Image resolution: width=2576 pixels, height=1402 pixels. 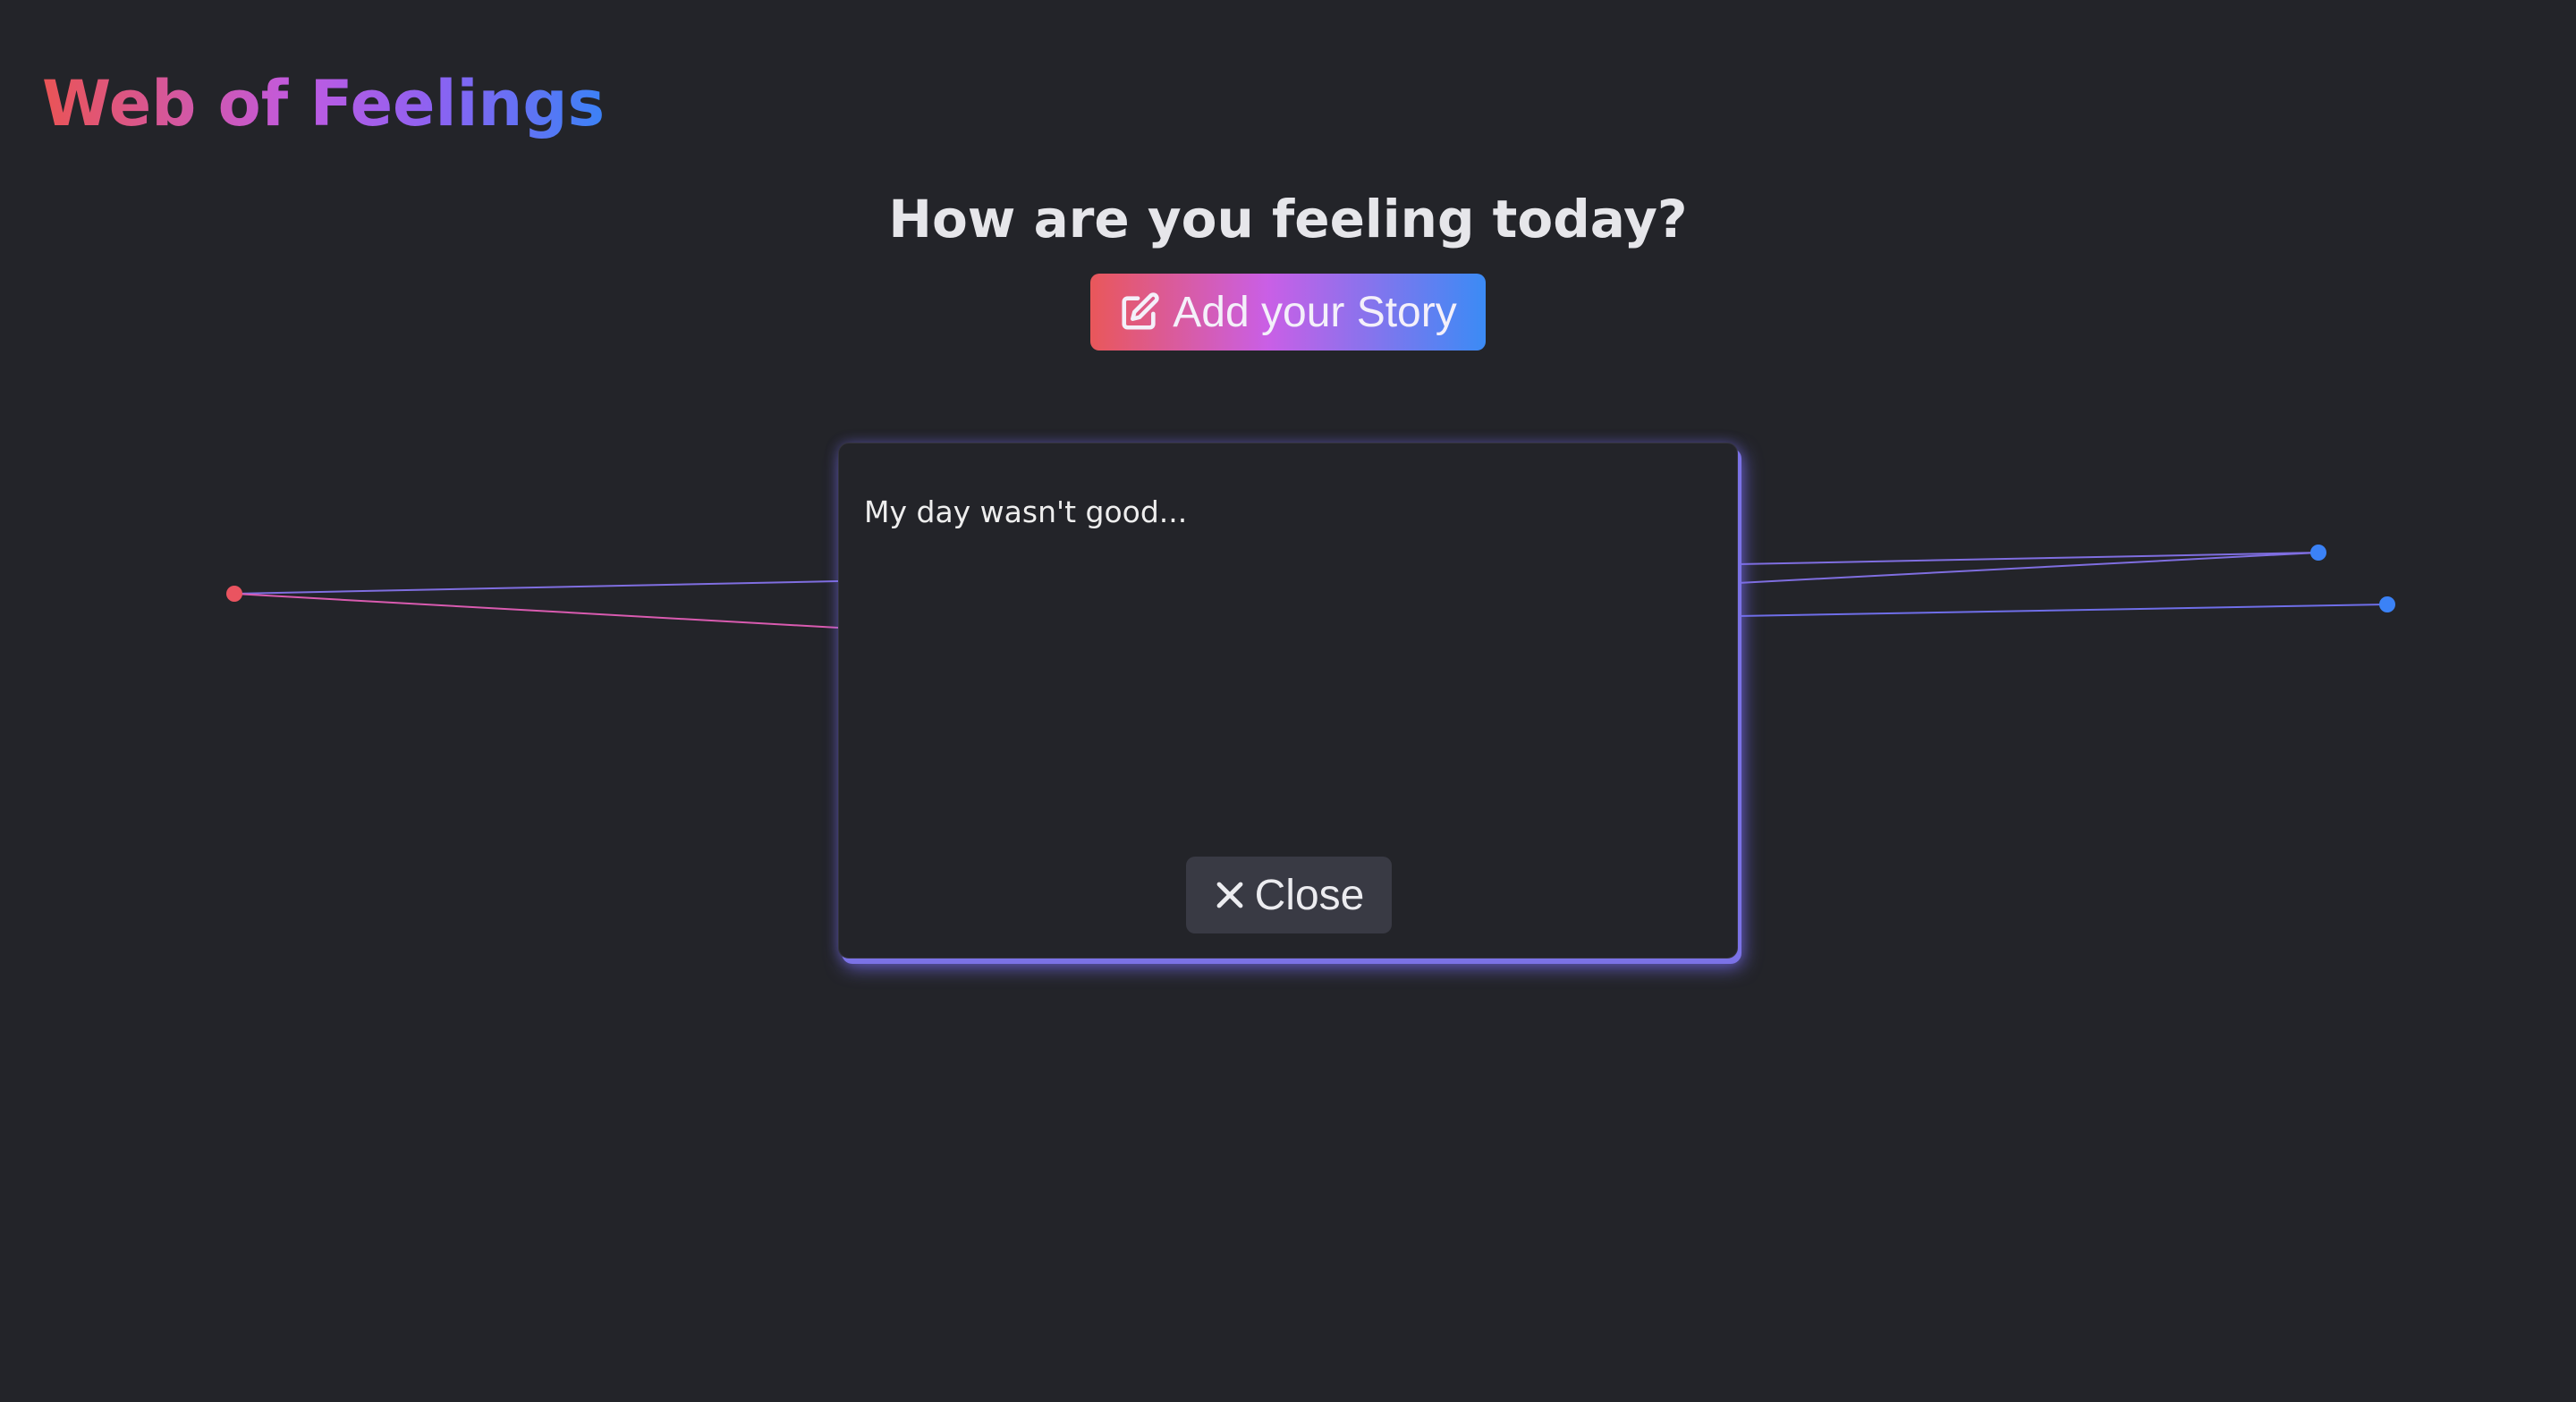 What do you see at coordinates (1230, 895) in the screenshot?
I see `close-icon` at bounding box center [1230, 895].